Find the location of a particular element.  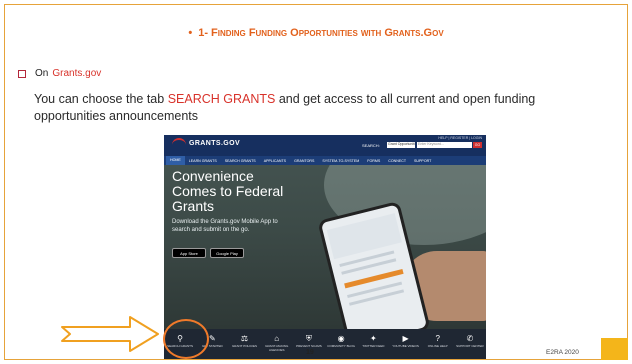

footer-accent-box is located at coordinates (614, 349).